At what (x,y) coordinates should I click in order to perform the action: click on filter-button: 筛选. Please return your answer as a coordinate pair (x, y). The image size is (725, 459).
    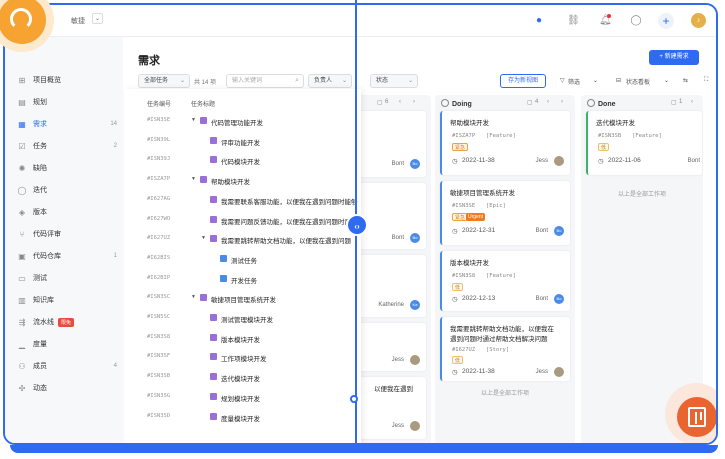
    Looking at the image, I should click on (574, 81).